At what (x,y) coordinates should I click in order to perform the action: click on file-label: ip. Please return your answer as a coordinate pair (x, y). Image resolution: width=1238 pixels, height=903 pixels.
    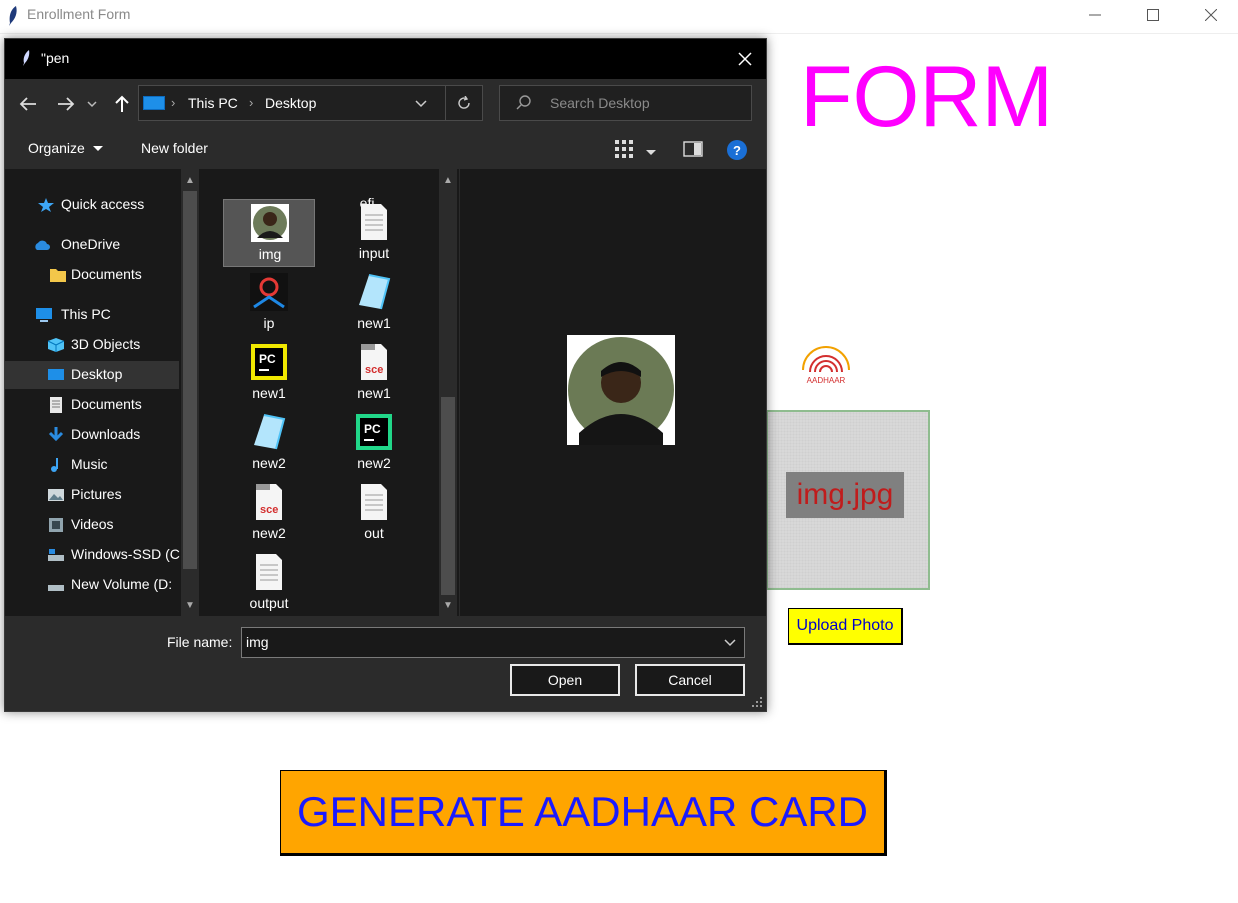
    Looking at the image, I should click on (269, 323).